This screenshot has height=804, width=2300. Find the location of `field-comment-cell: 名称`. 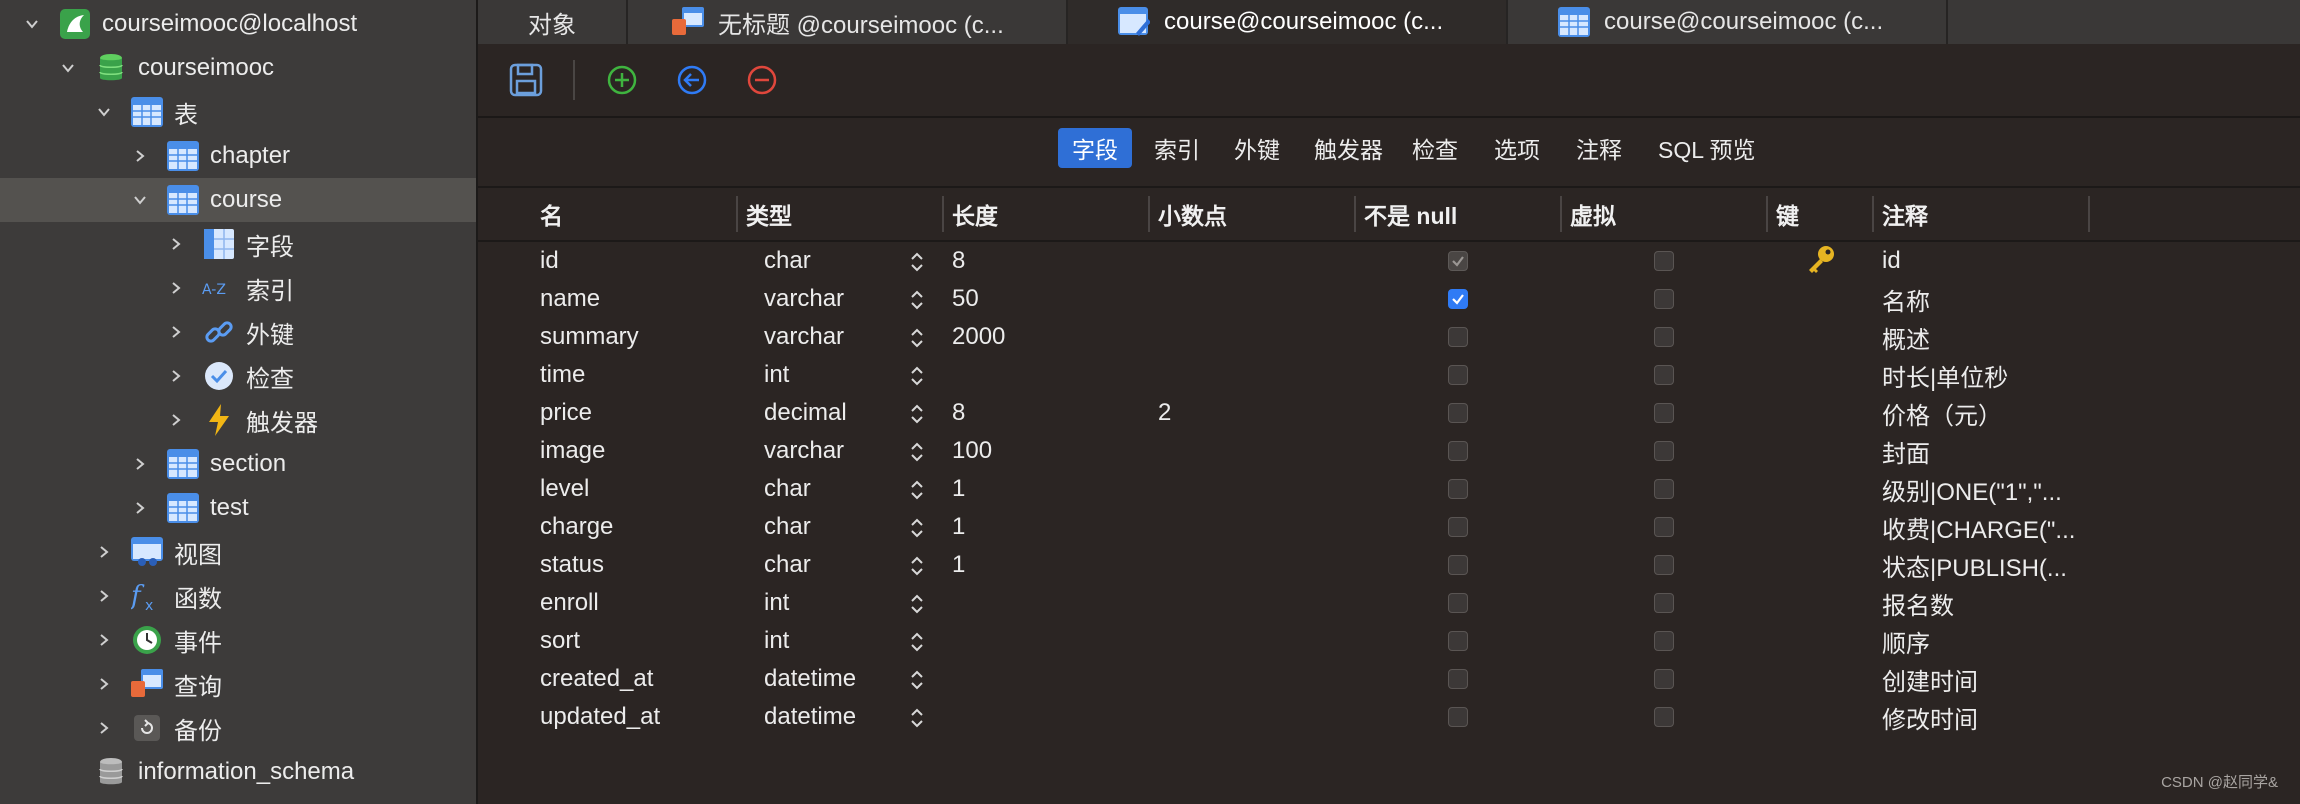

field-comment-cell: 名称 is located at coordinates (1906, 299).